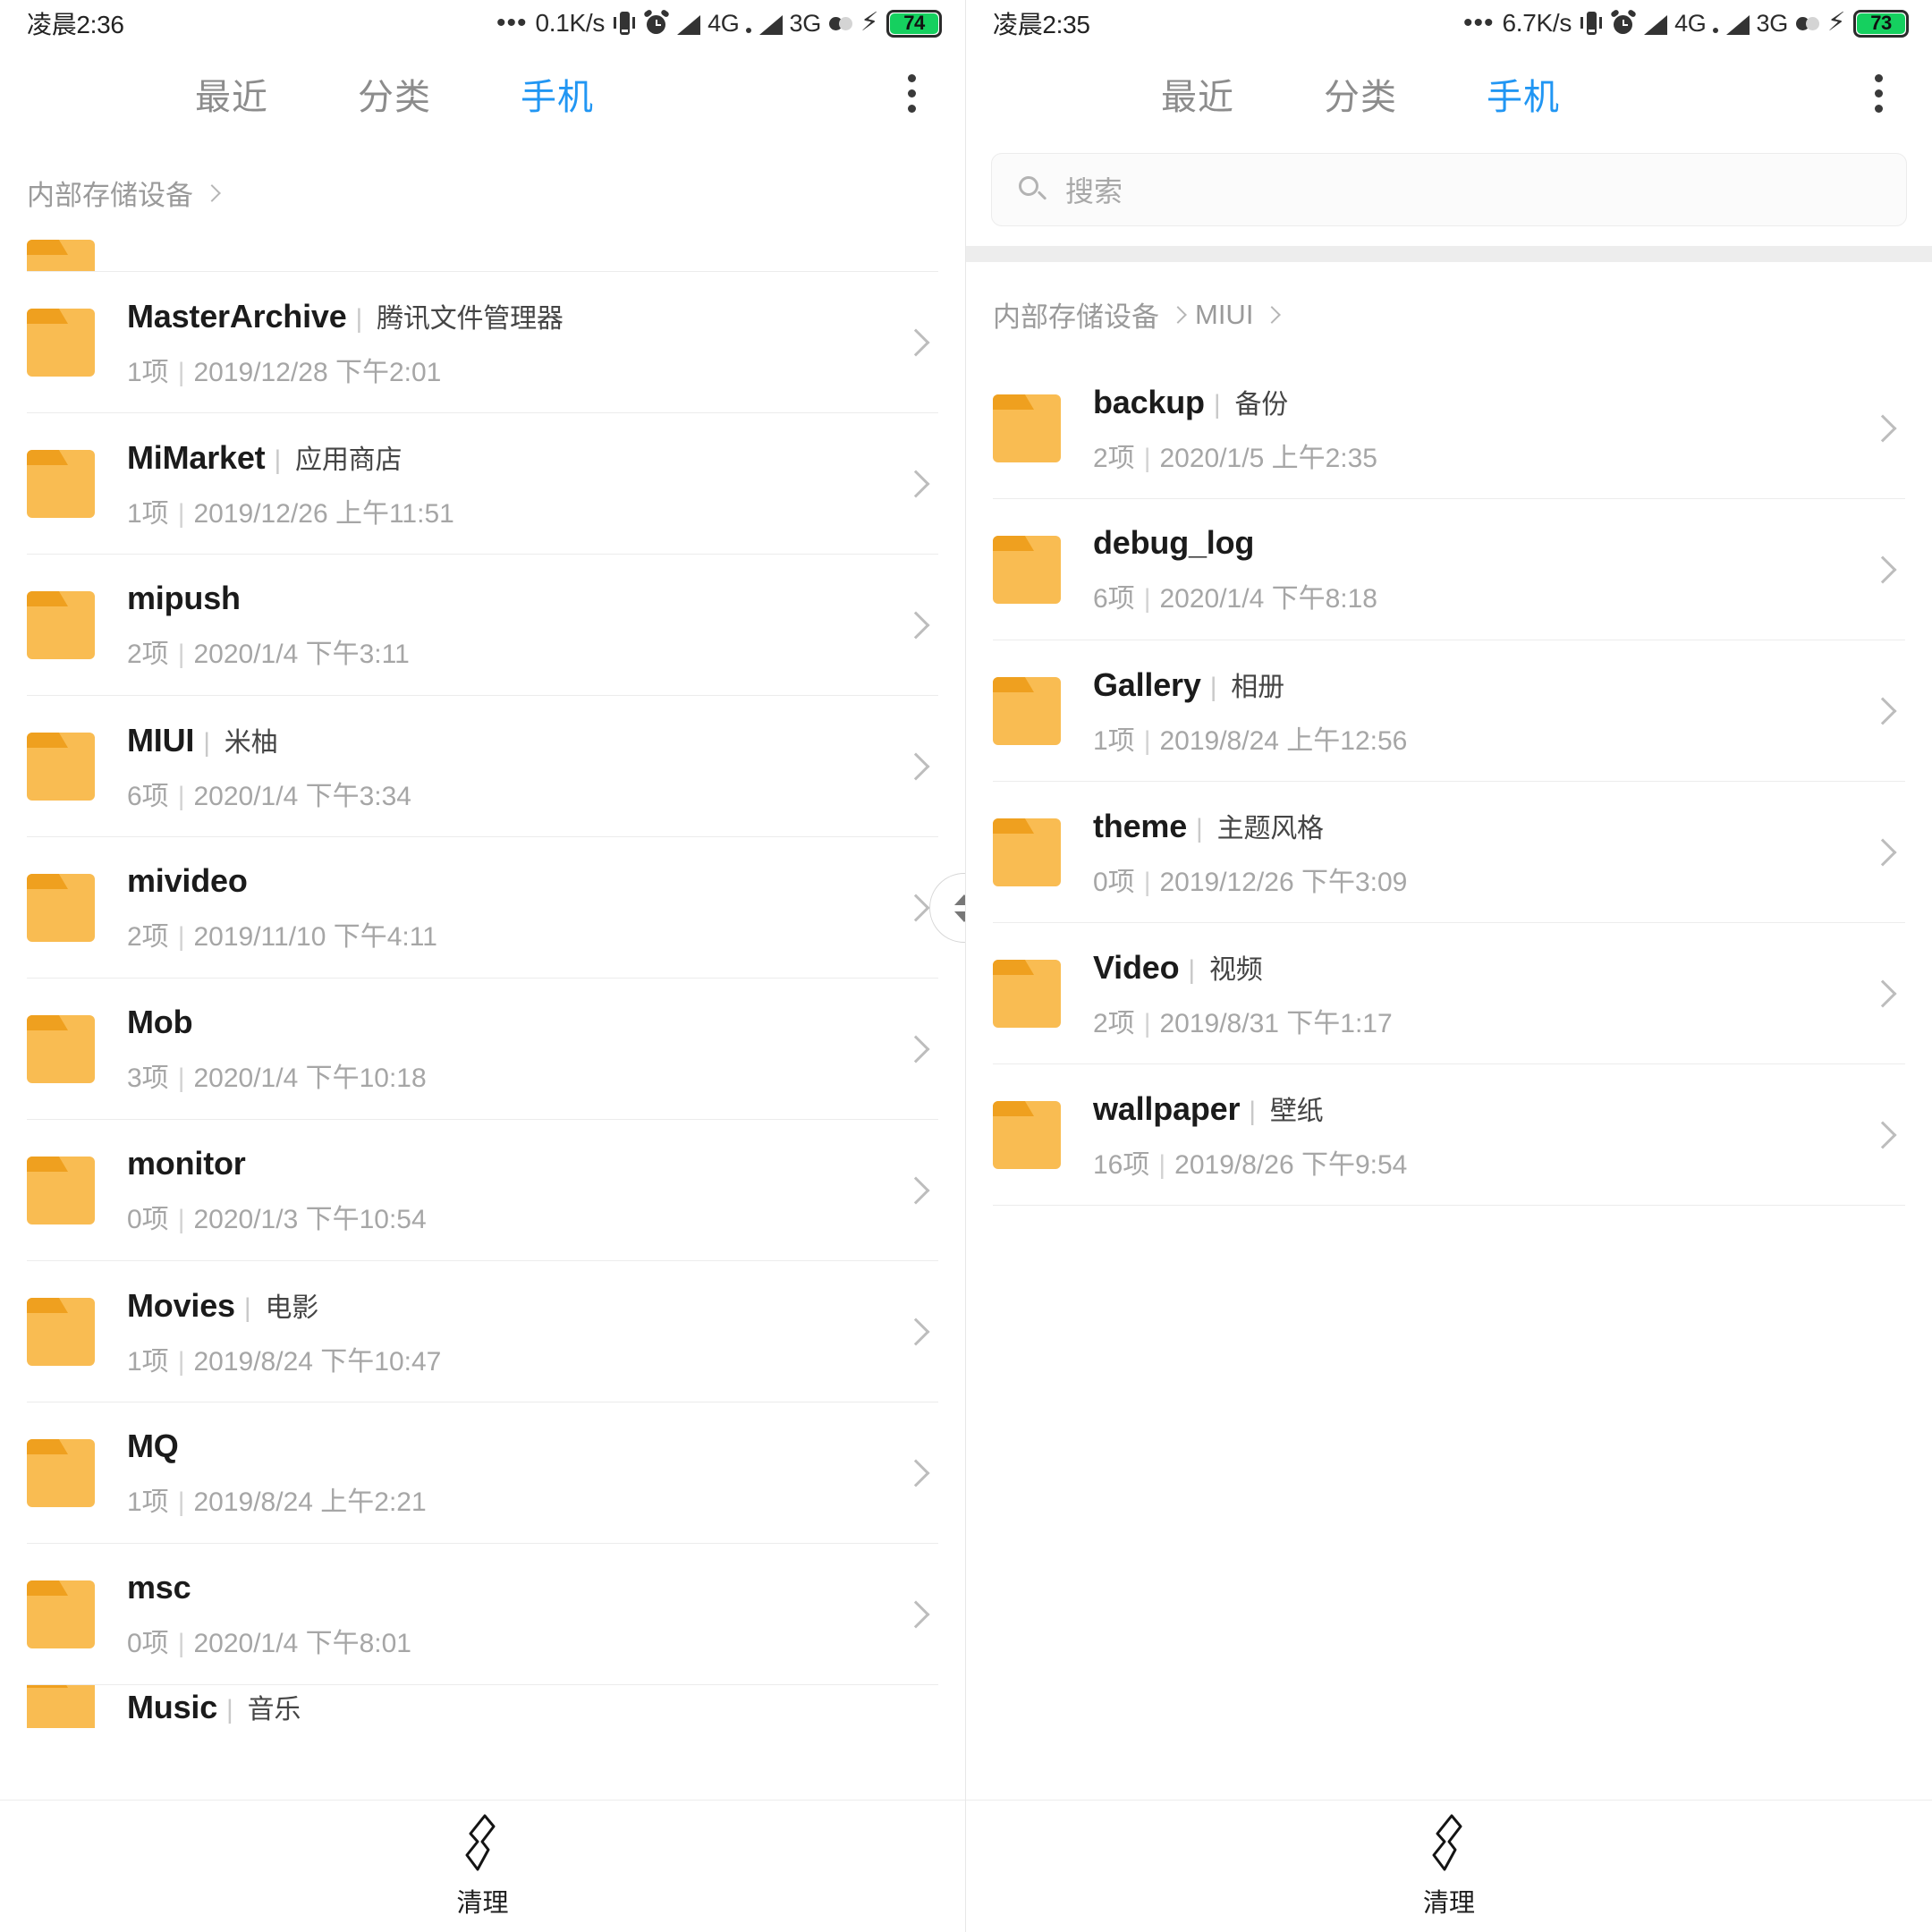 The width and height of the screenshot is (1932, 1932). Describe the element at coordinates (1685, 23) in the screenshot. I see `status-icons: ••• 6.7K/s 4G 3G ⚡ 73` at that location.